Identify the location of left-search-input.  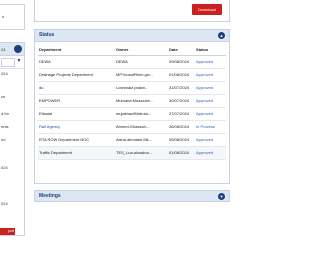
(8, 62).